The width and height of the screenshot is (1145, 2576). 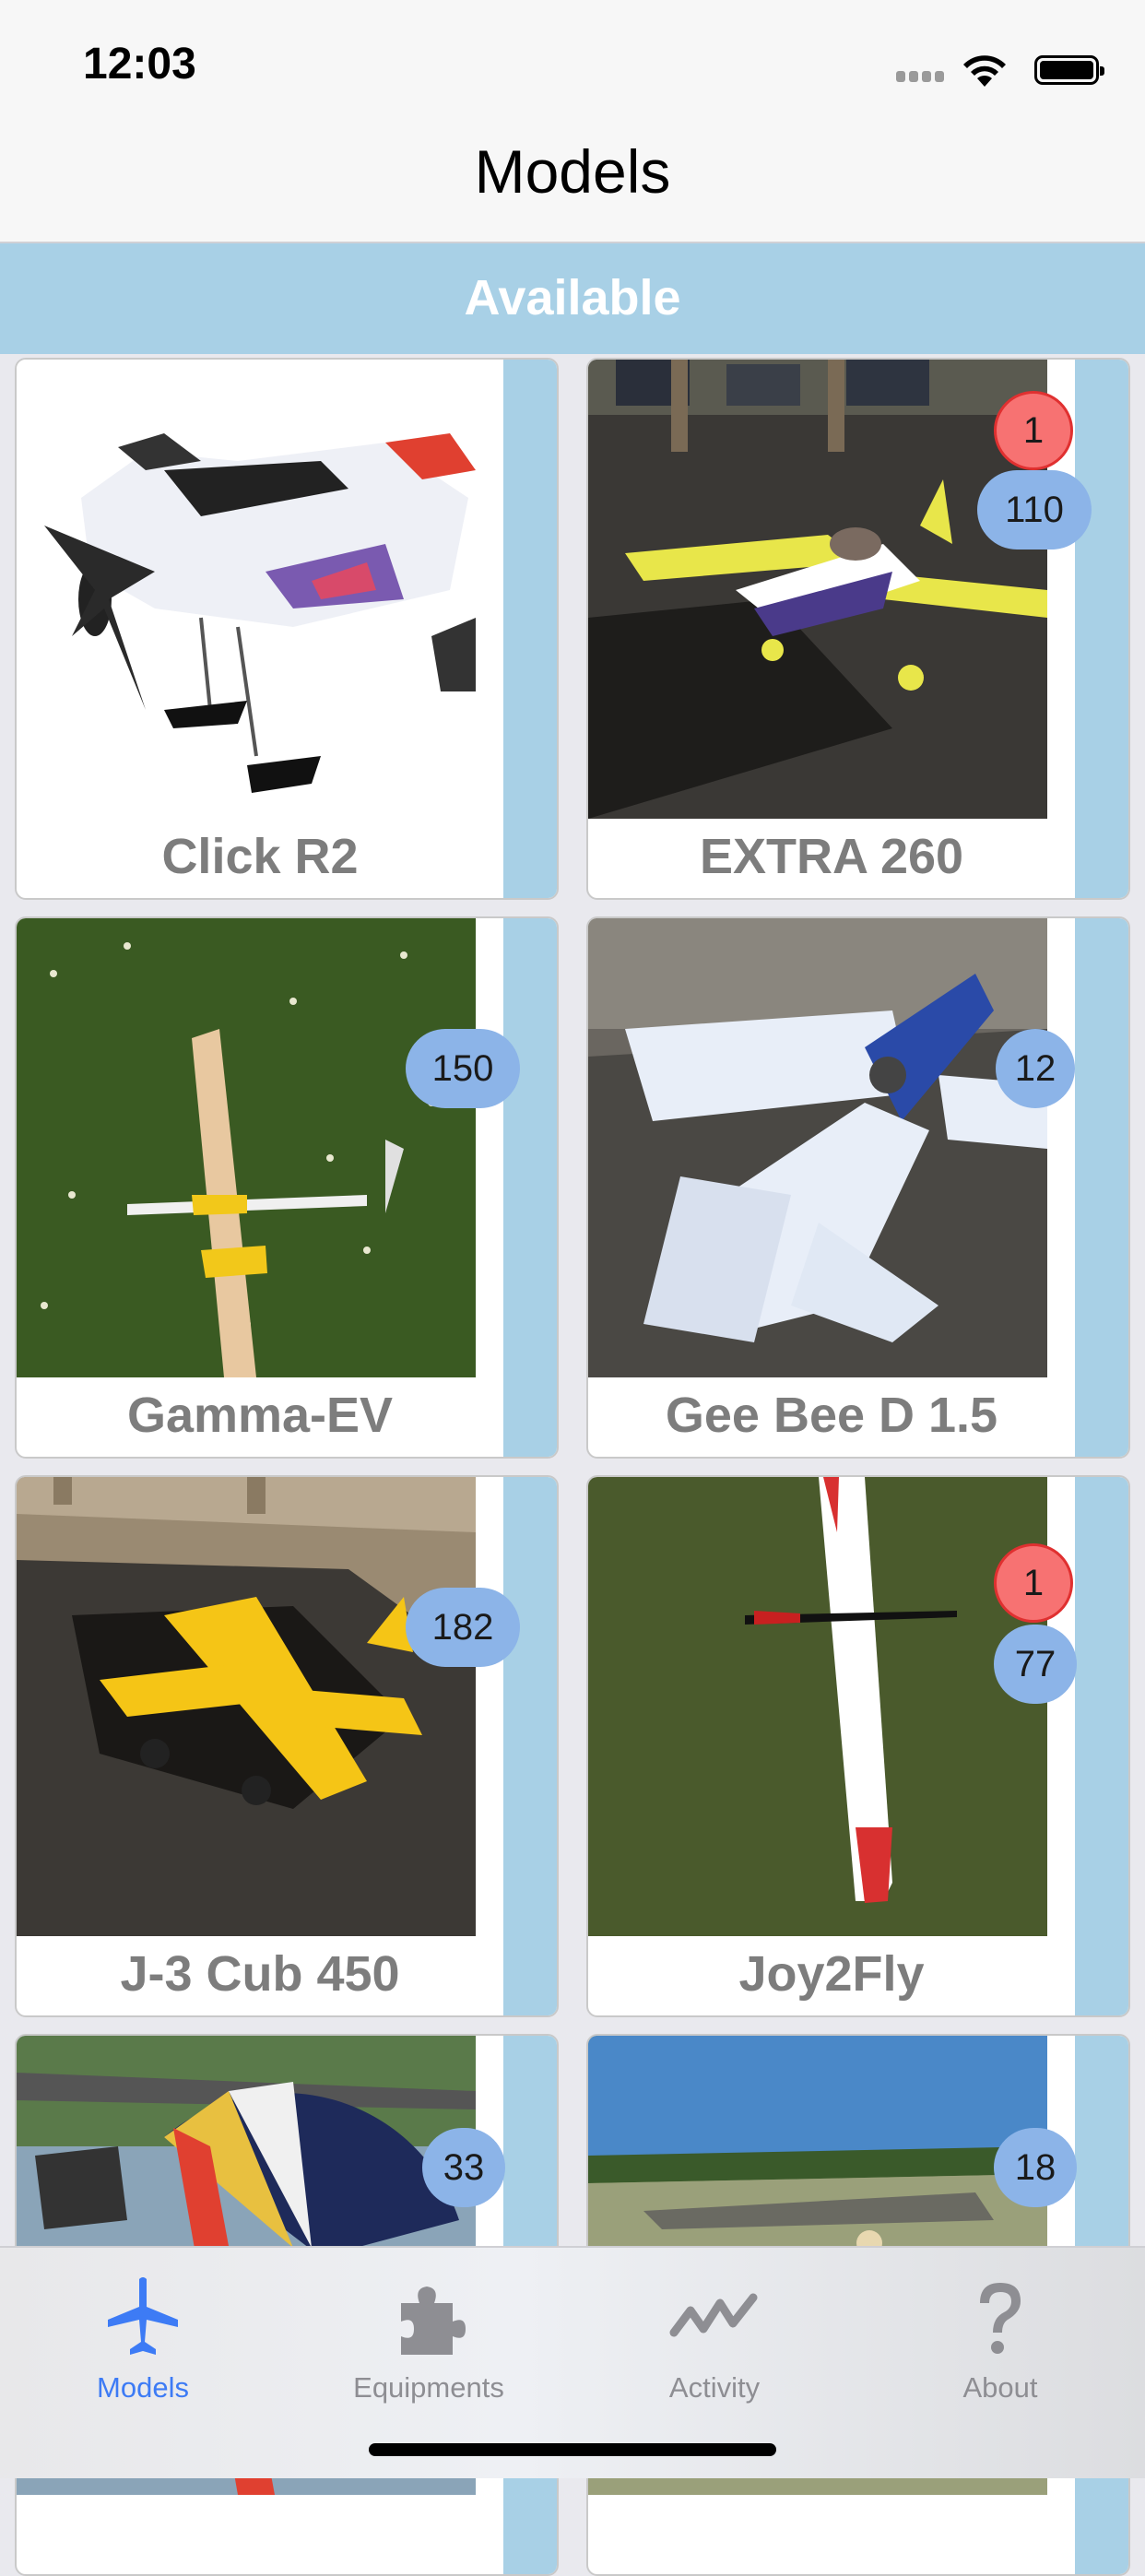 What do you see at coordinates (143, 2387) in the screenshot?
I see `tab-label: Models` at bounding box center [143, 2387].